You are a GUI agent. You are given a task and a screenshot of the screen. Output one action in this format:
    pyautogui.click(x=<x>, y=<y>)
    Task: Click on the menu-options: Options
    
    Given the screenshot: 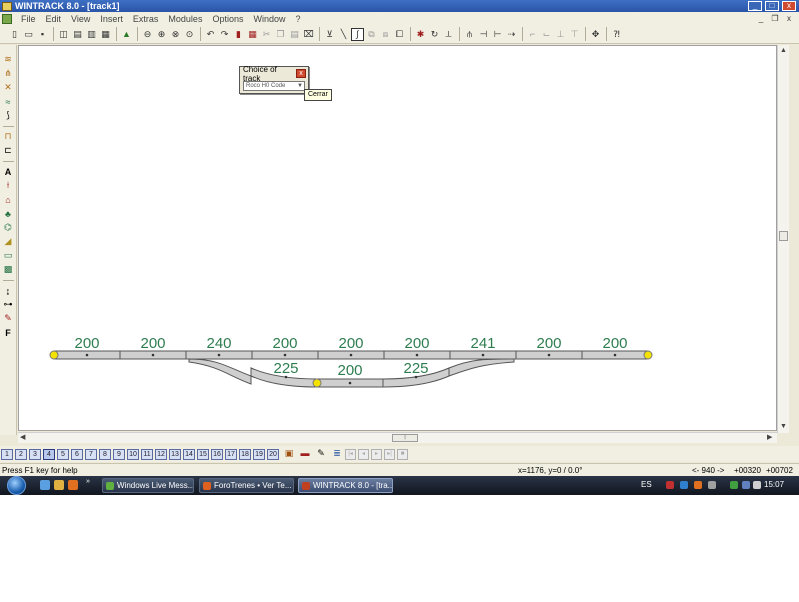 What is the action you would take?
    pyautogui.click(x=227, y=19)
    